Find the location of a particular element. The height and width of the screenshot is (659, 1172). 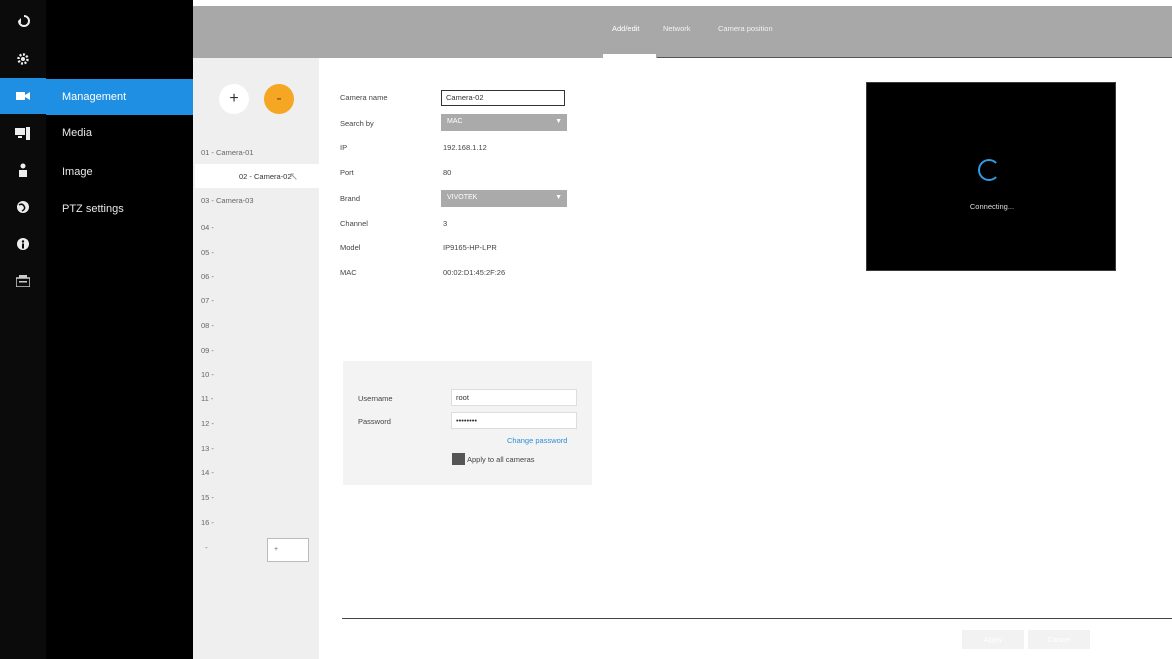

camera-list-item-label: 02 - Camera-02 is located at coordinates (265, 176).